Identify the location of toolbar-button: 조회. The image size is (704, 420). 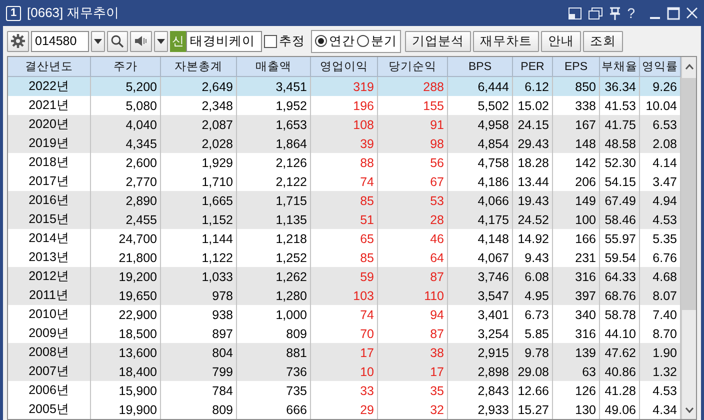
(603, 41).